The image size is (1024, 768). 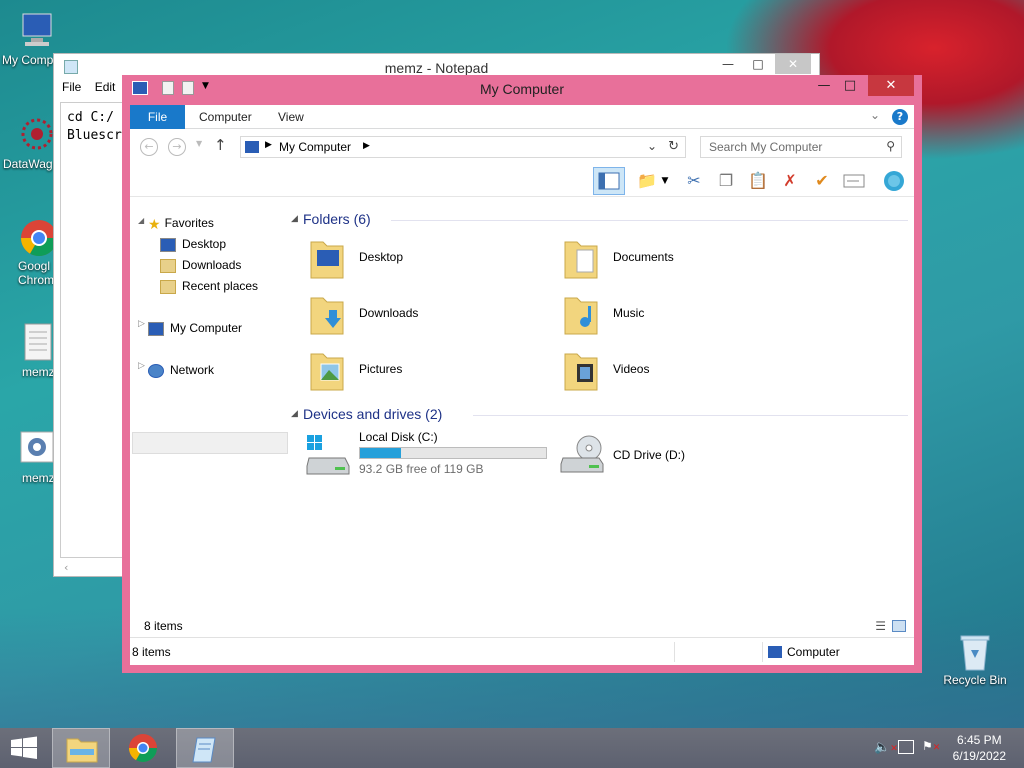 I want to click on notepad-scroll-left: ‹, so click(x=66, y=567).